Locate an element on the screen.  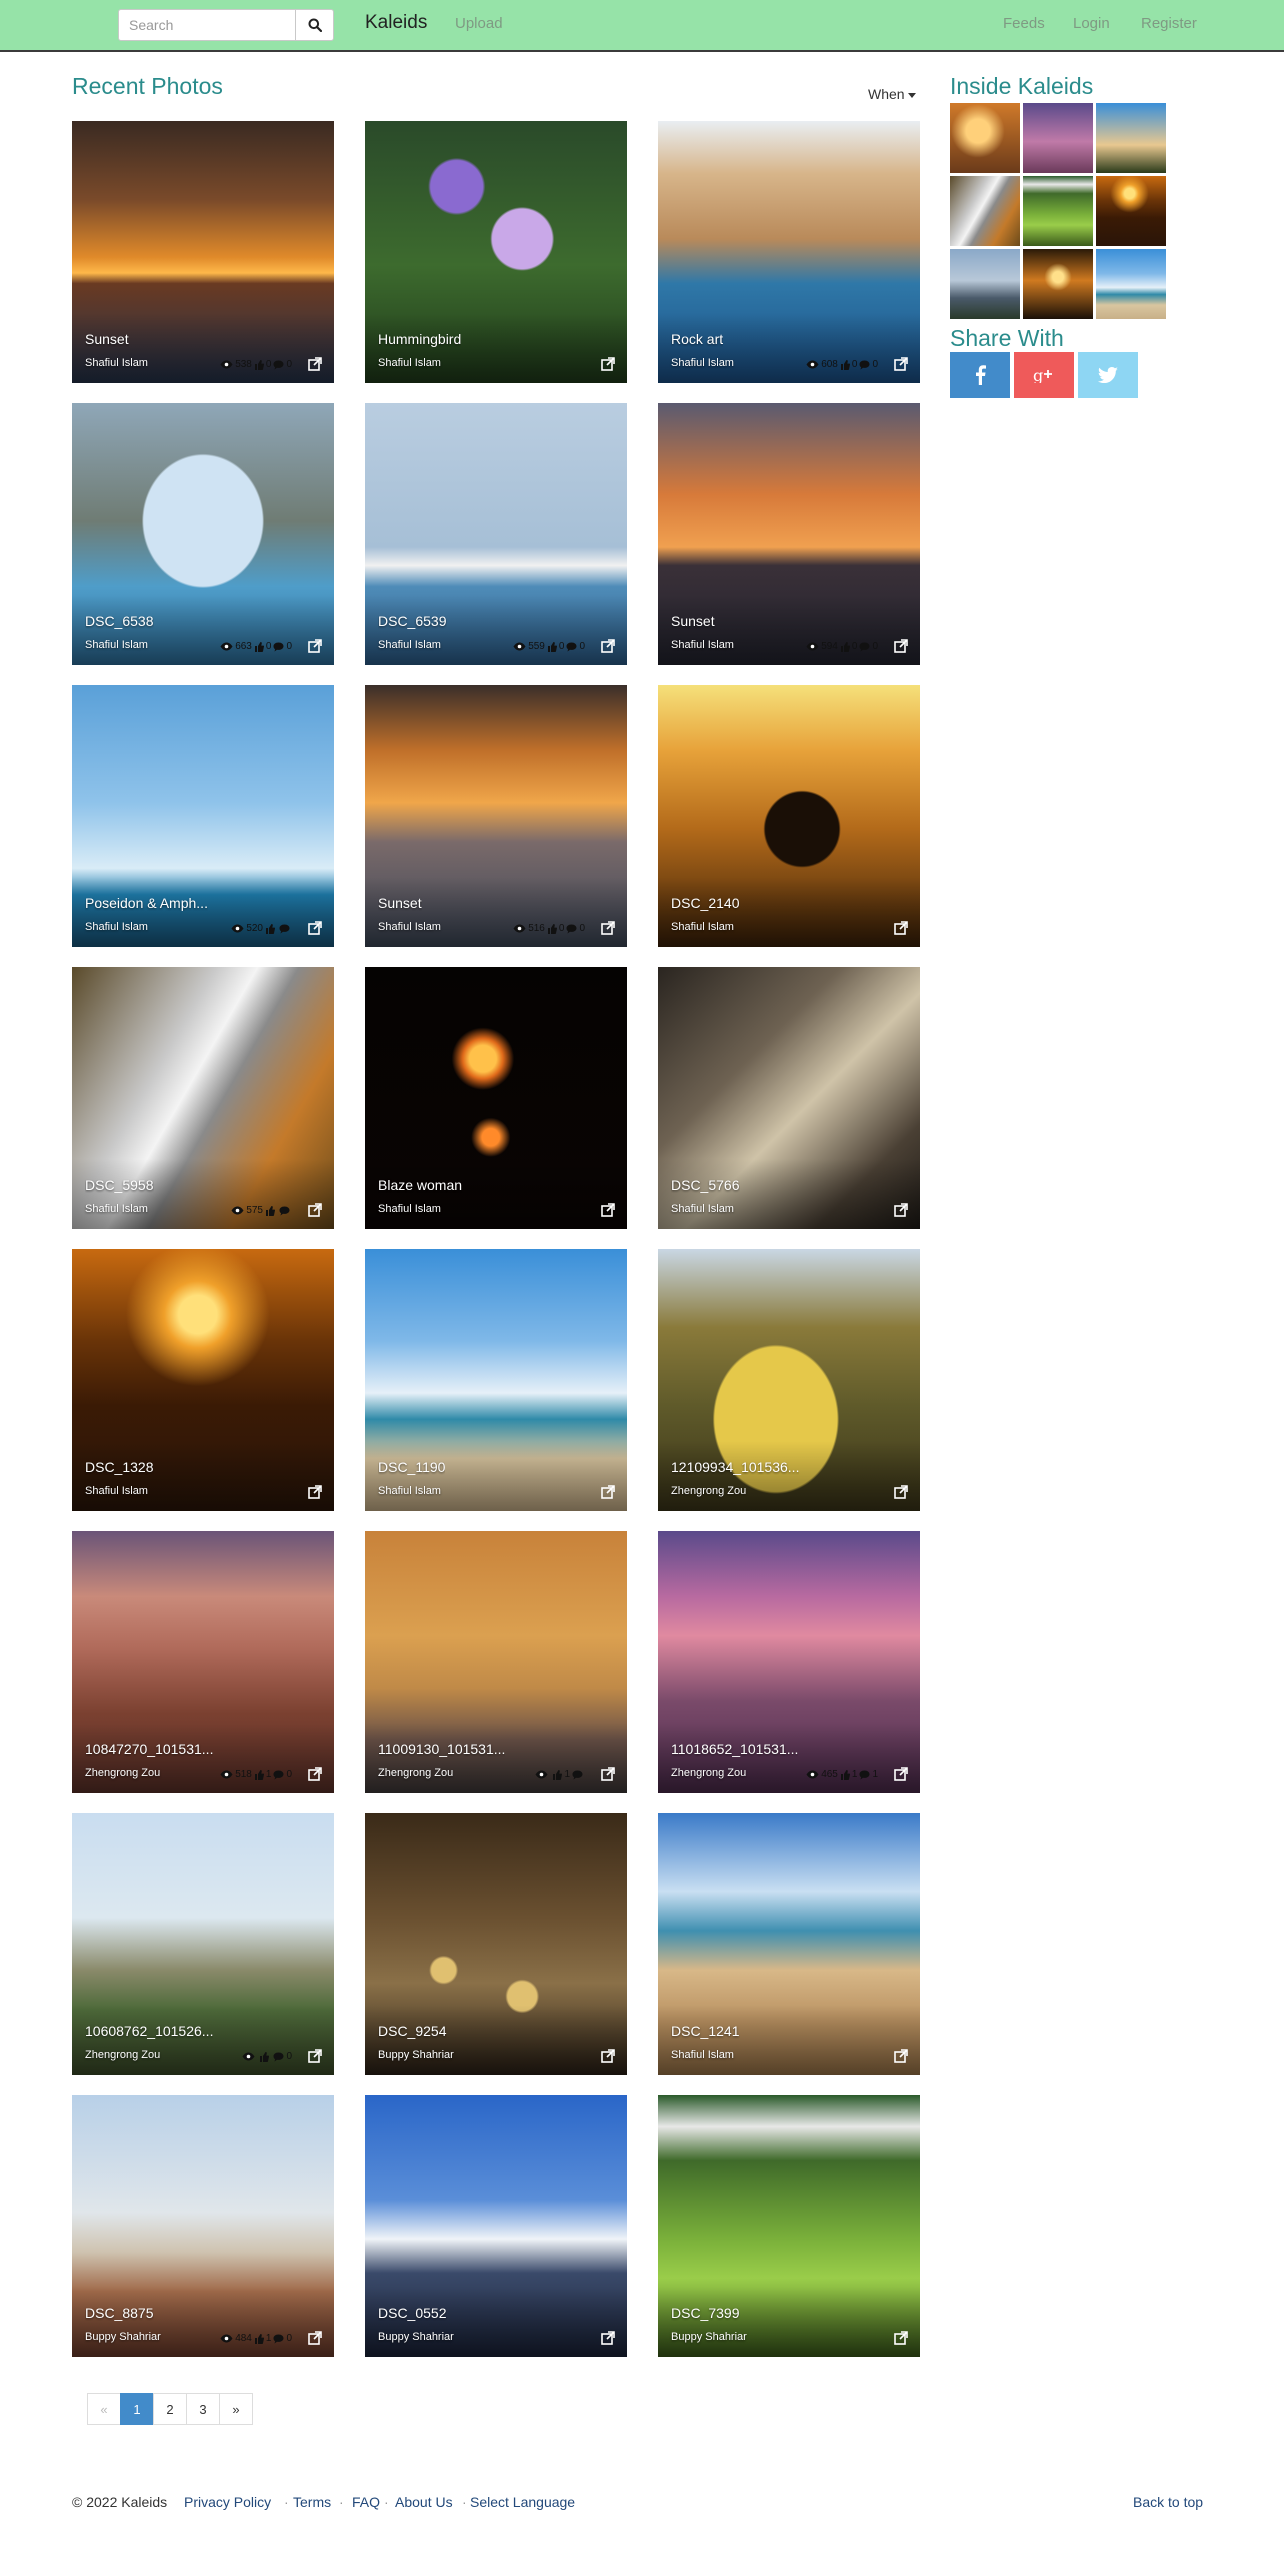
thumbnail-orange-sunset is located at coordinates (1058, 284).